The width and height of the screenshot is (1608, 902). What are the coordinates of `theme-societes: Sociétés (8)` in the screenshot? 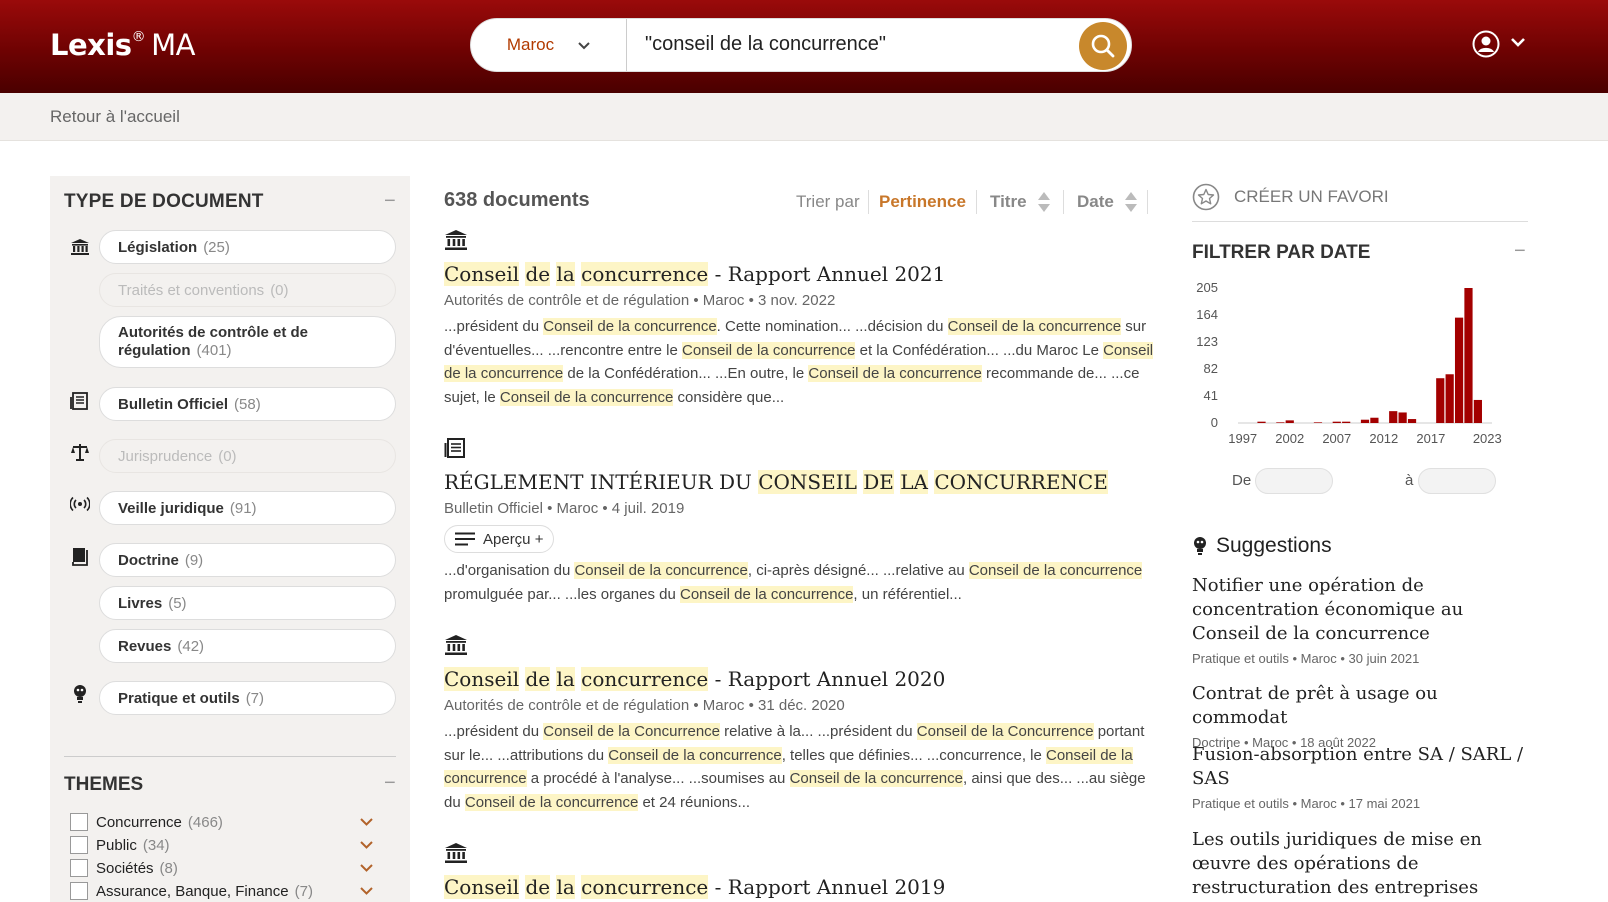 It's located at (124, 868).